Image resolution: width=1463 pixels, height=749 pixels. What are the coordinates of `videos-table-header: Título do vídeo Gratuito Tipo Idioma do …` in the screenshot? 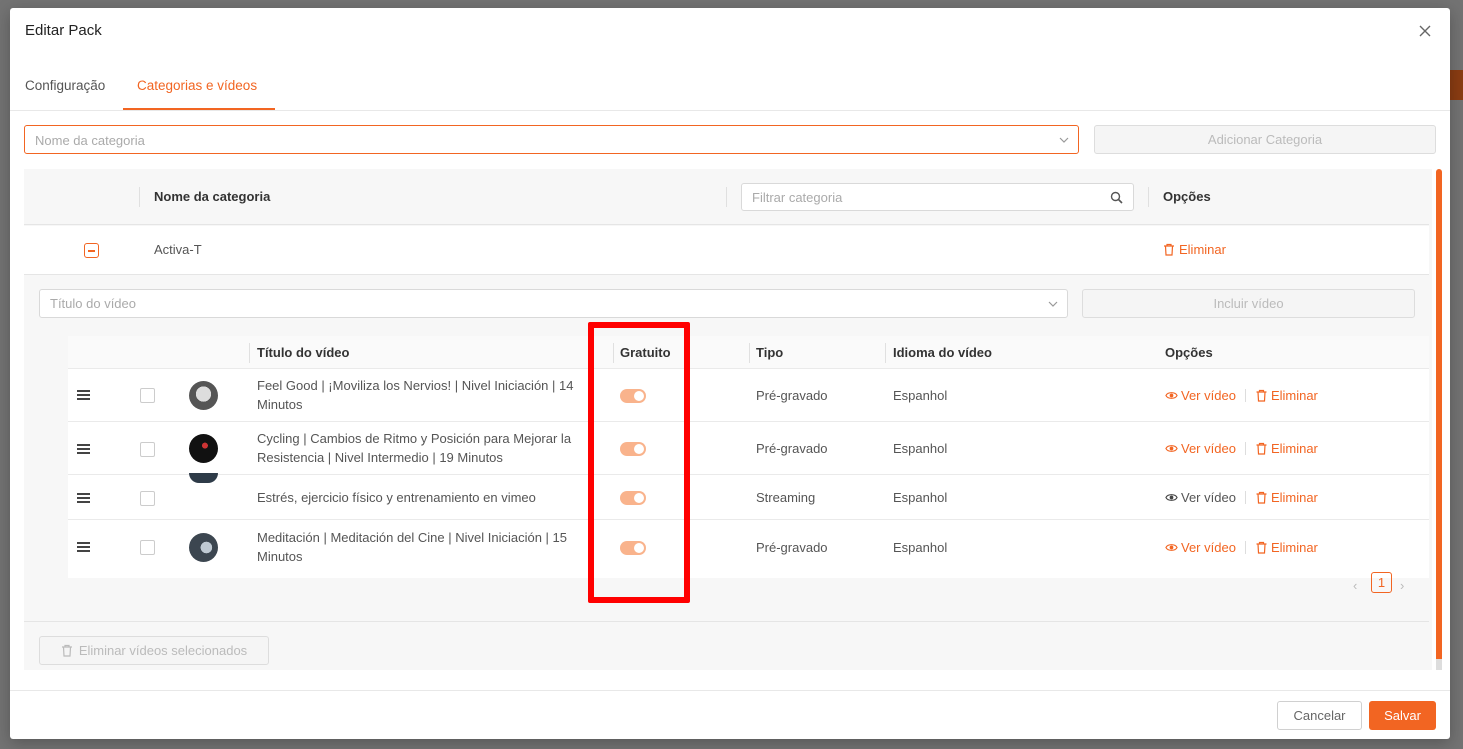 It's located at (748, 352).